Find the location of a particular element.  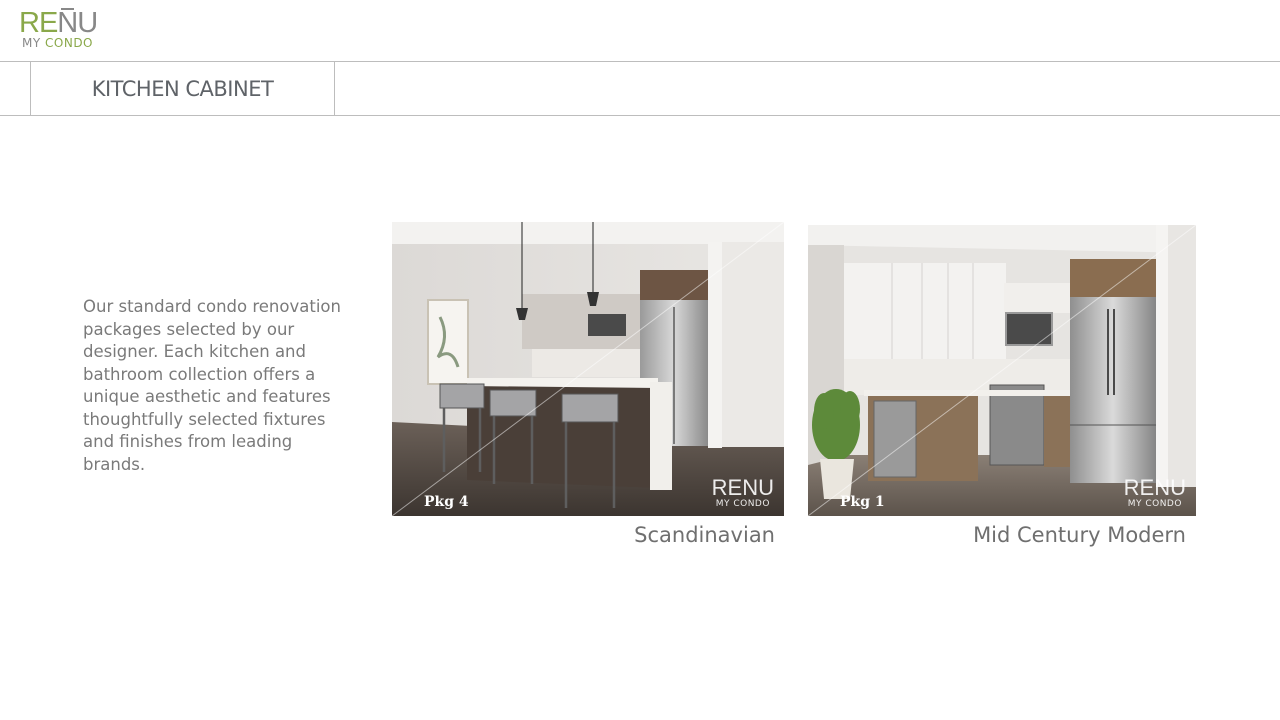

header-divider-bottom is located at coordinates (640, 115).